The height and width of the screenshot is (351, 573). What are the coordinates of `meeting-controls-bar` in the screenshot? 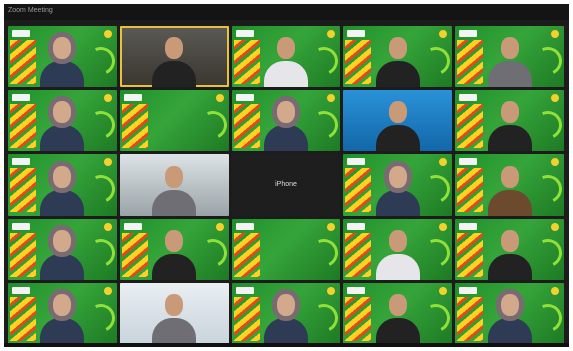 It's located at (286, 345).